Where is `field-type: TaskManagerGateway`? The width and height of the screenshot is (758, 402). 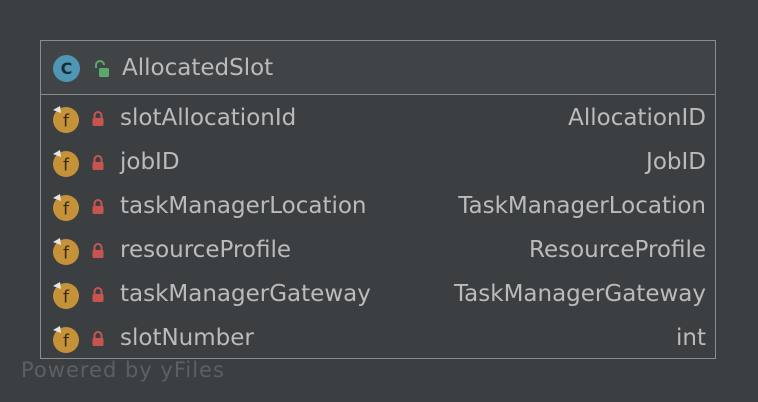
field-type: TaskManagerGateway is located at coordinates (579, 294).